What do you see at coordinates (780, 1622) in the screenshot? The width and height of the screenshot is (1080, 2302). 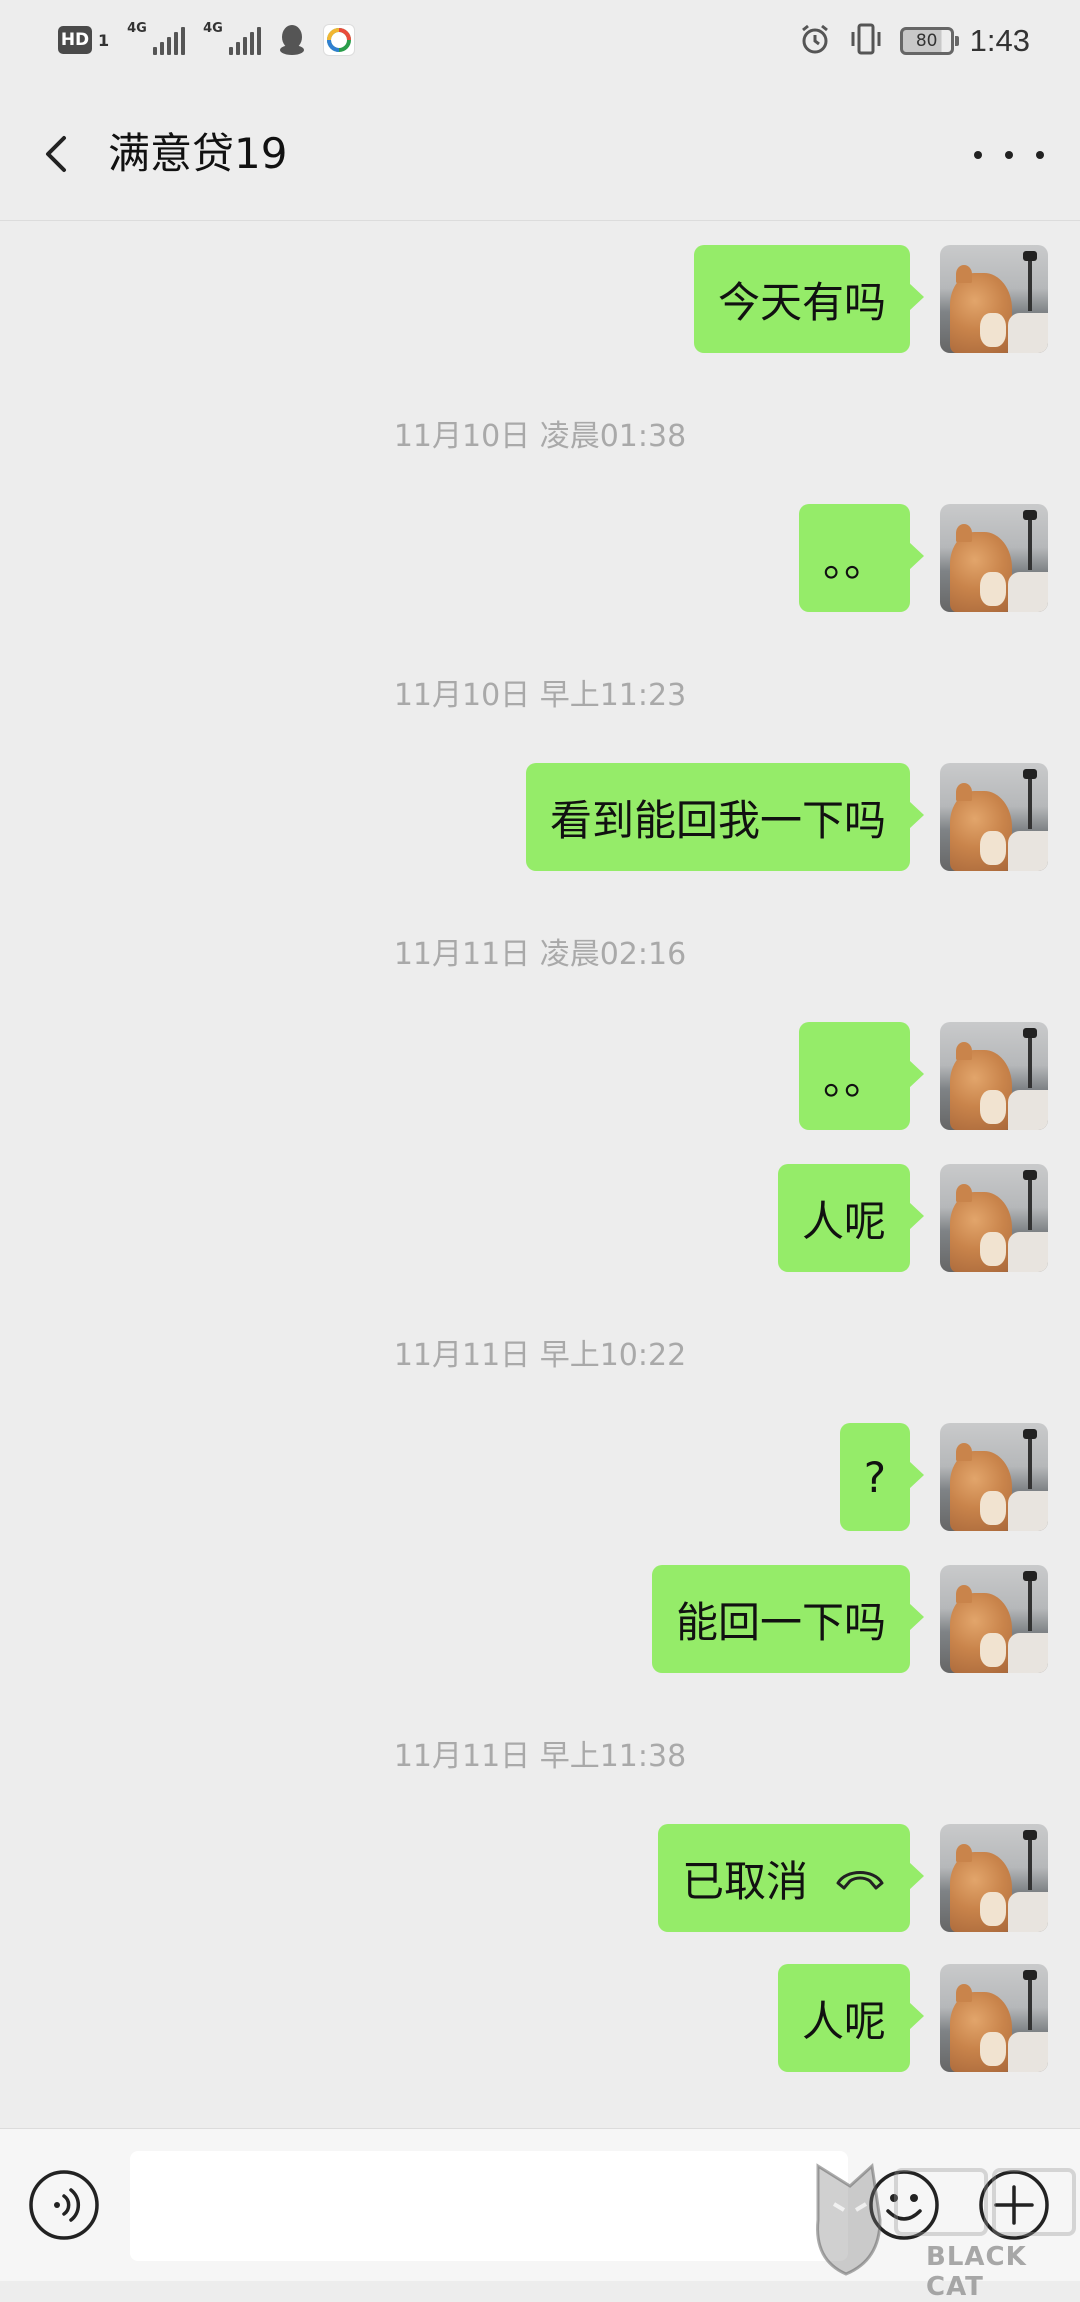 I see `message-text: 能回一下吗` at bounding box center [780, 1622].